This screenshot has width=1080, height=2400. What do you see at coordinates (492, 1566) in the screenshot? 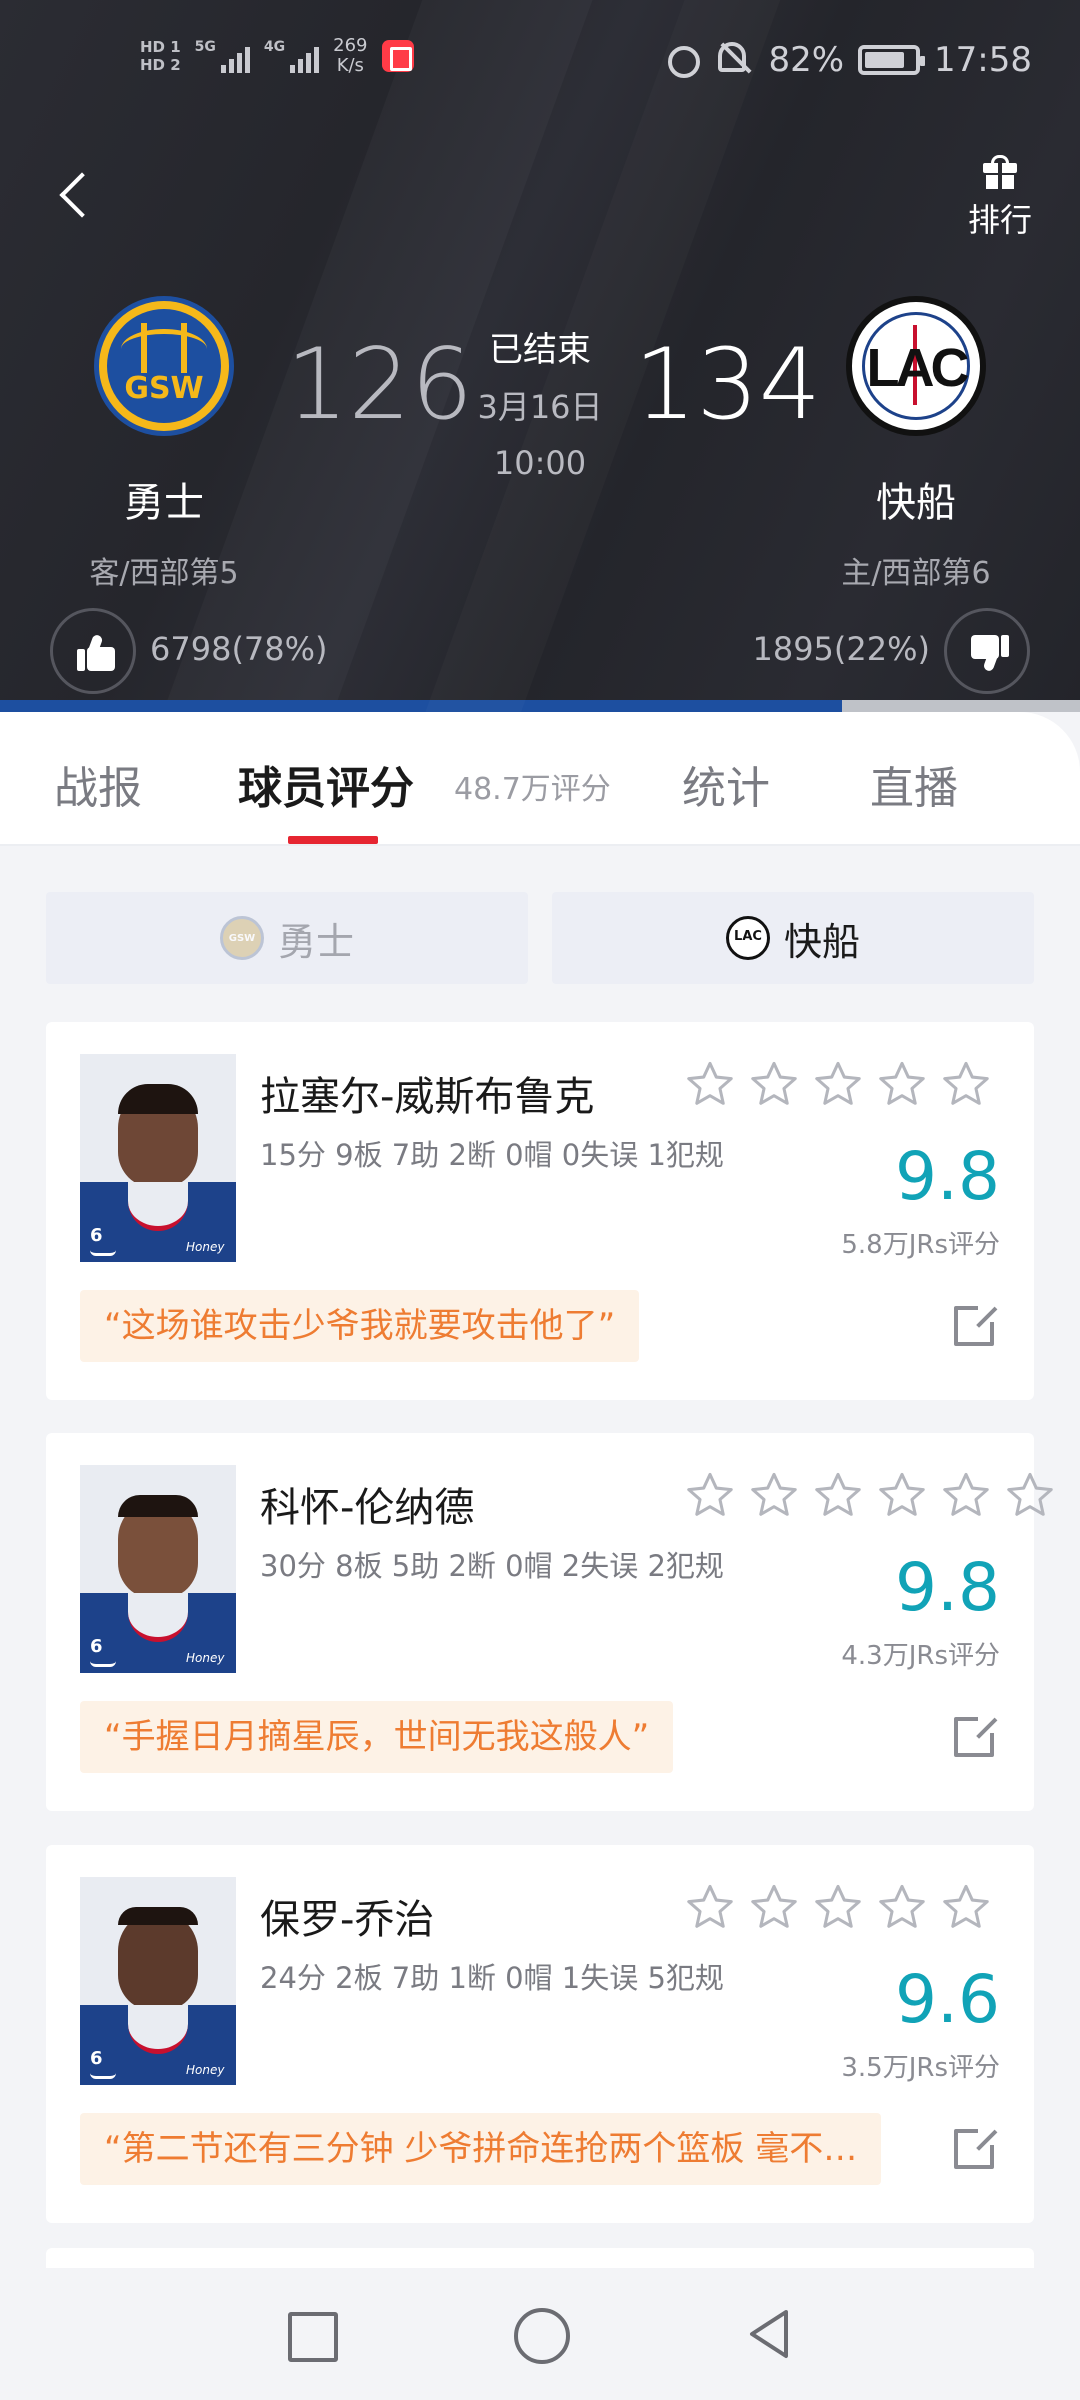
I see `player-stats: 30分 8板 5助 2断 0帽 2失误 2犯规` at bounding box center [492, 1566].